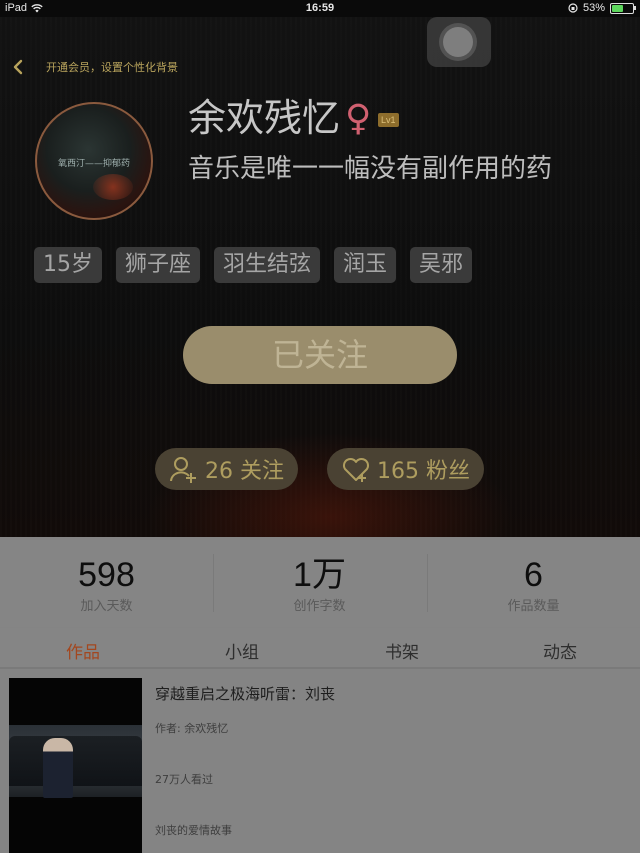 The image size is (640, 853). Describe the element at coordinates (68, 265) in the screenshot. I see `tag: 15岁` at that location.